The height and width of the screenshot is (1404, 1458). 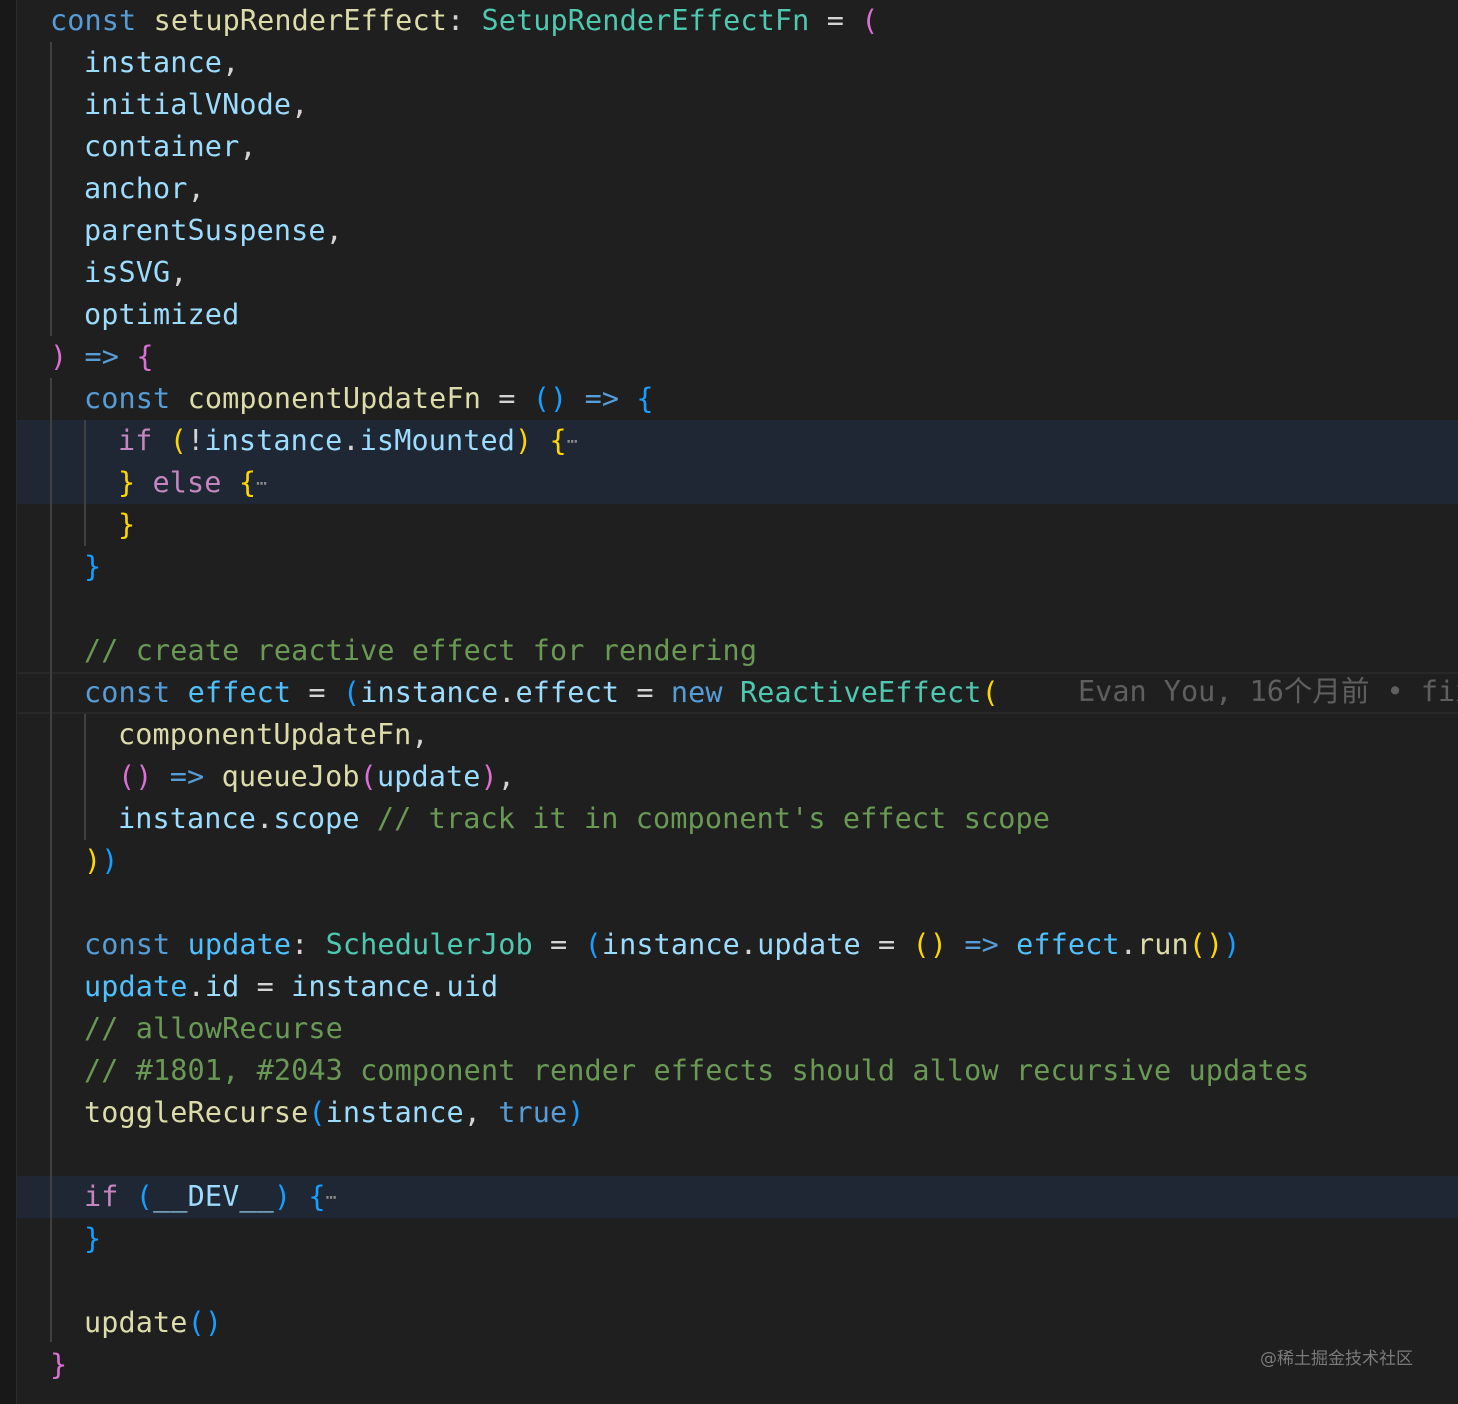 What do you see at coordinates (192, 483) in the screenshot?
I see `code-line: } else {⋯` at bounding box center [192, 483].